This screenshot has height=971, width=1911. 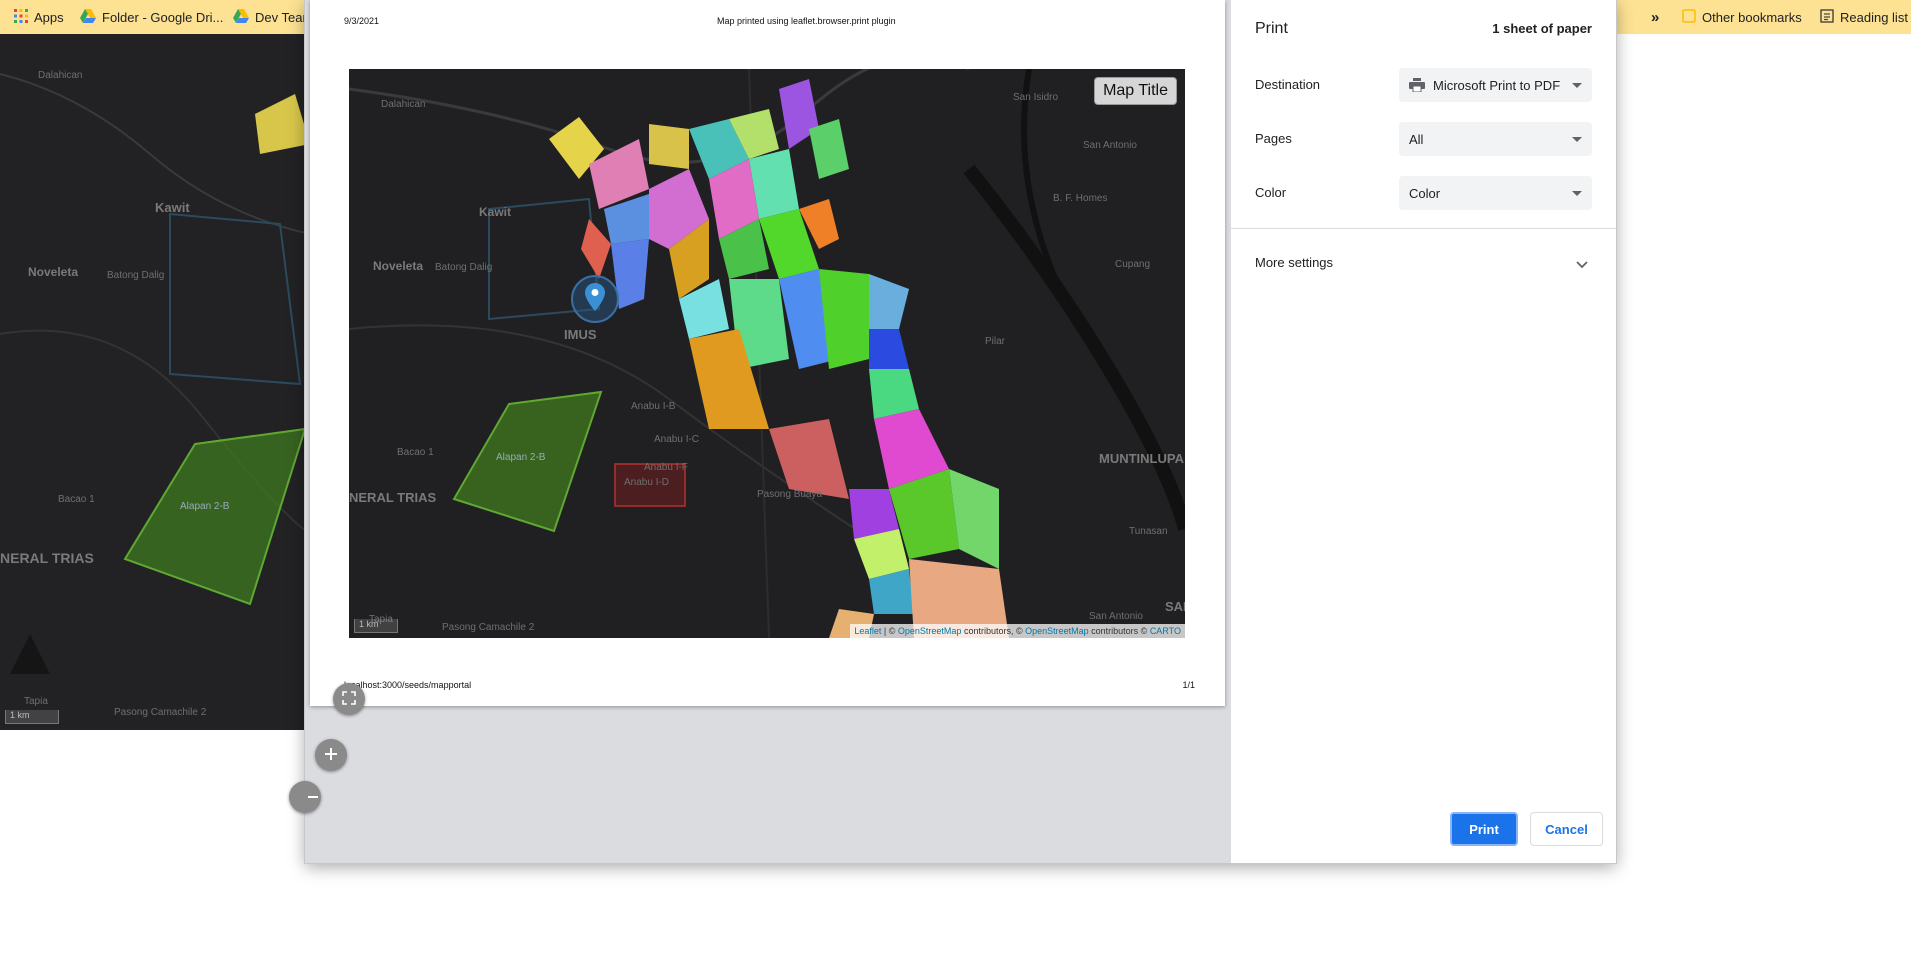 I want to click on attribution-text: | ©, so click(x=889, y=631).